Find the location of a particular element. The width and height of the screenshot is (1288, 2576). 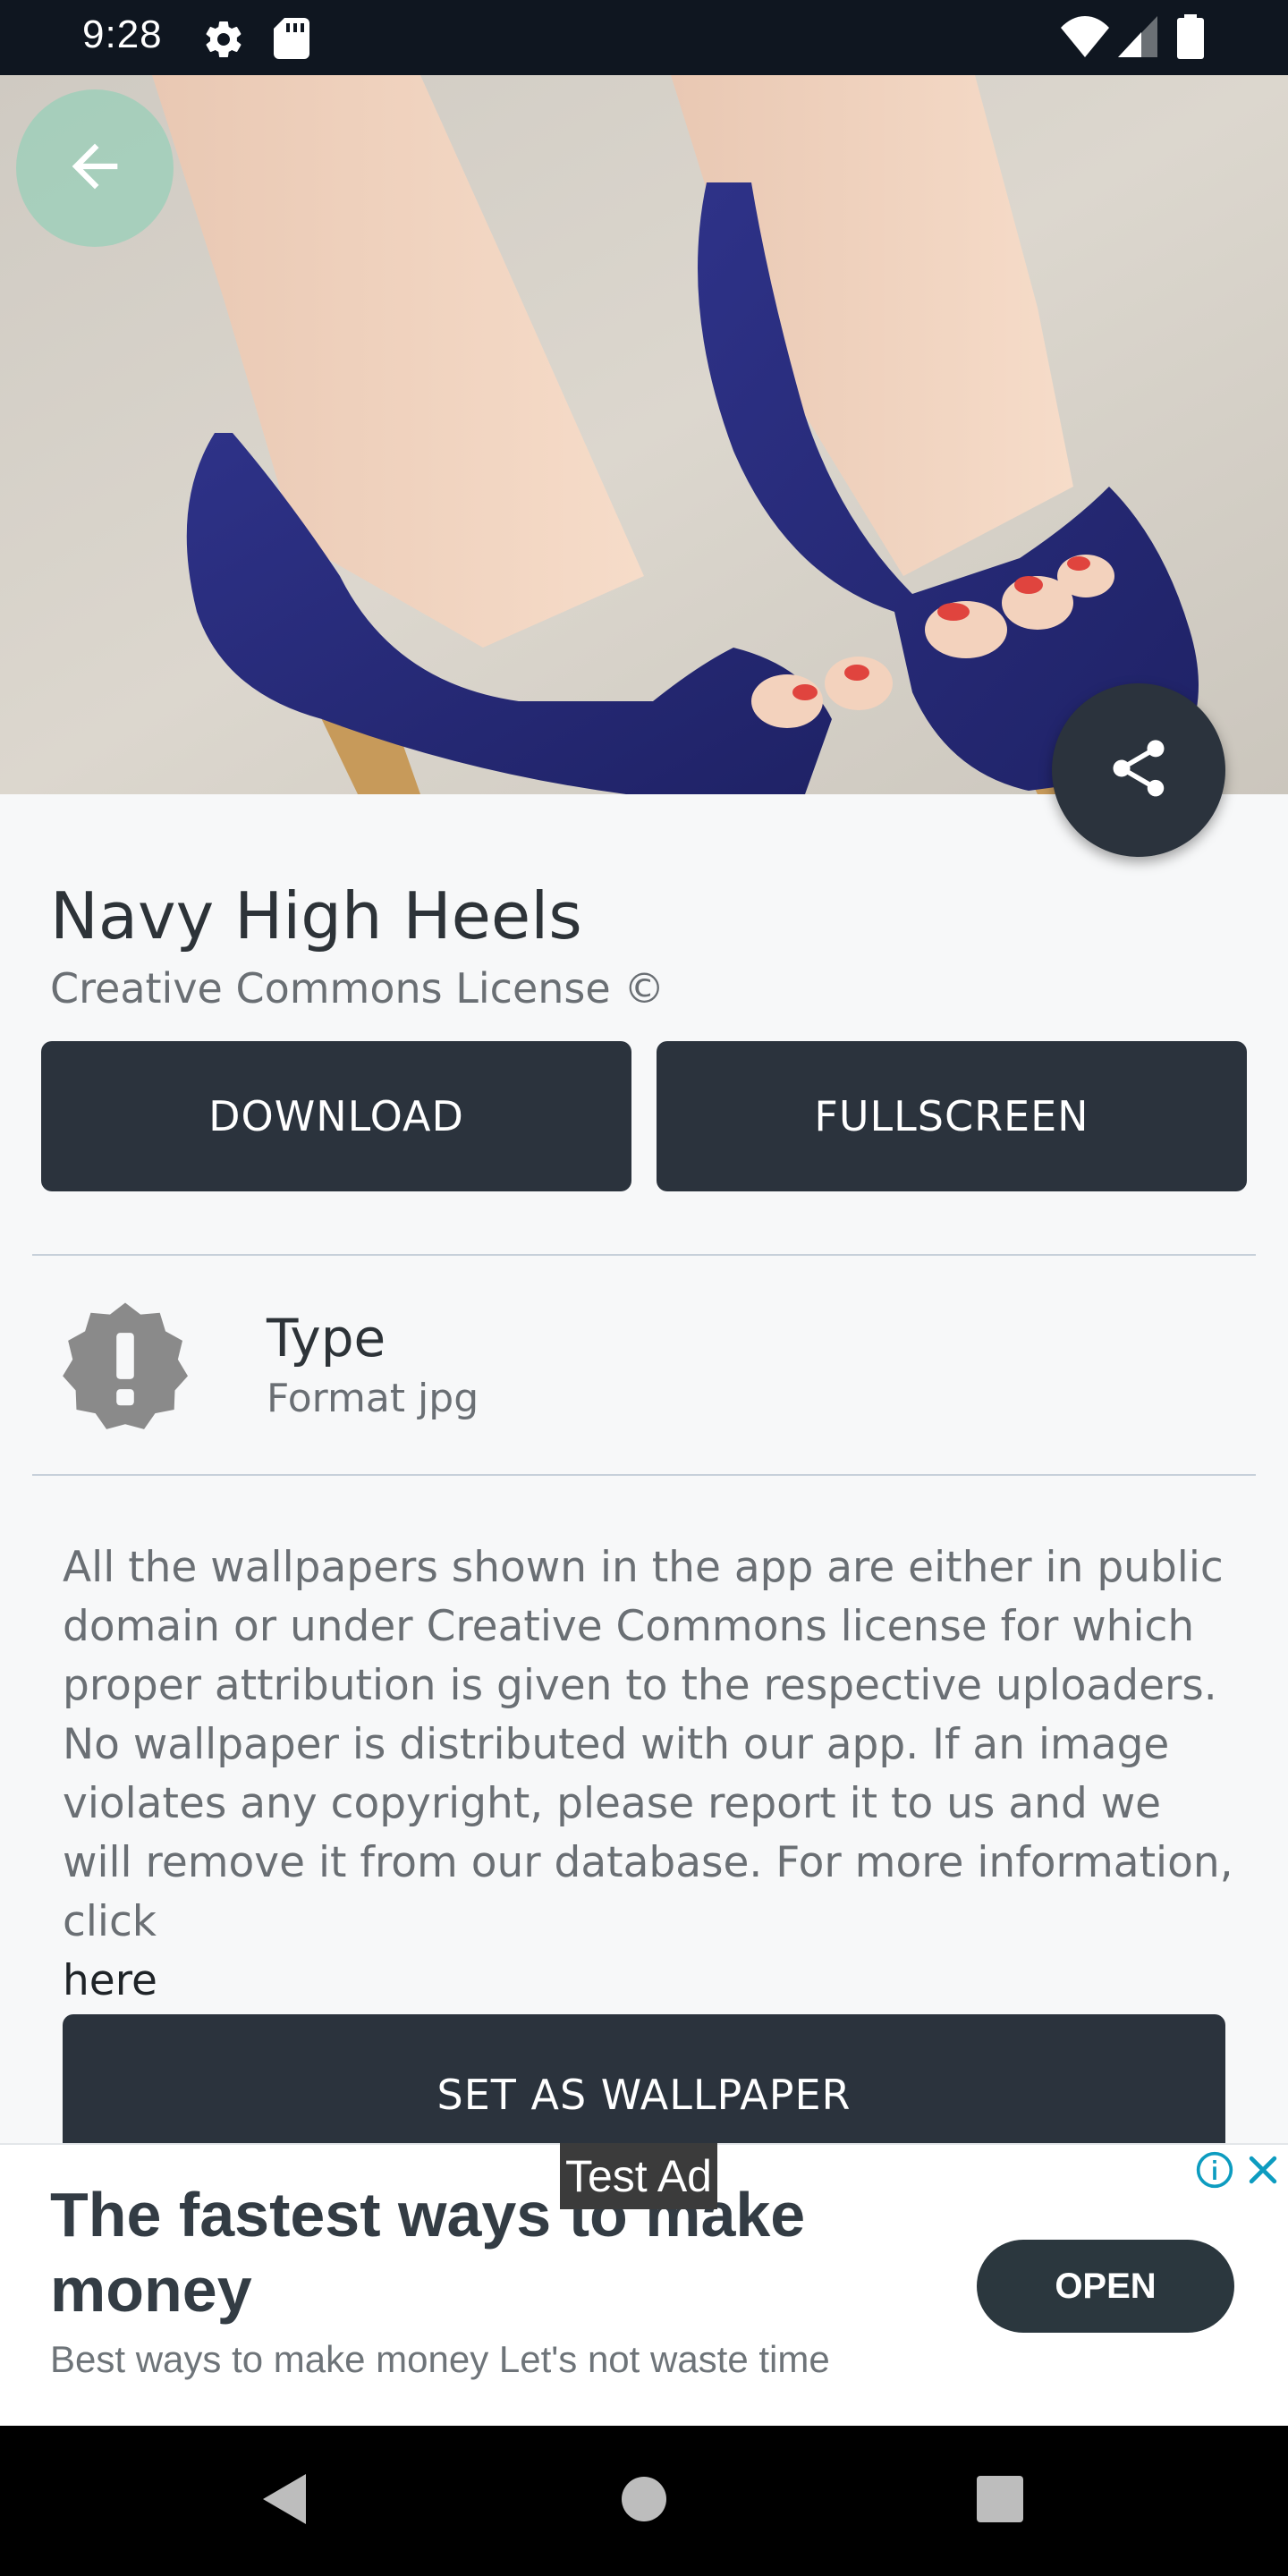

arrow-back-icon is located at coordinates (95, 168).